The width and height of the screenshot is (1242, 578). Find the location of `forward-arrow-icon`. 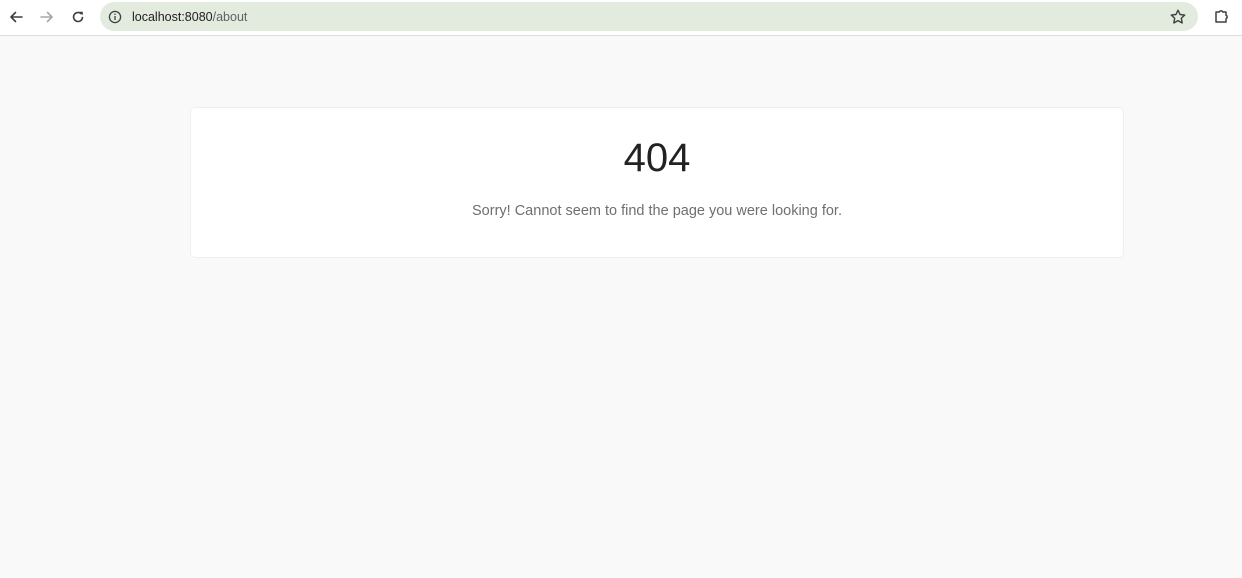

forward-arrow-icon is located at coordinates (46, 17).